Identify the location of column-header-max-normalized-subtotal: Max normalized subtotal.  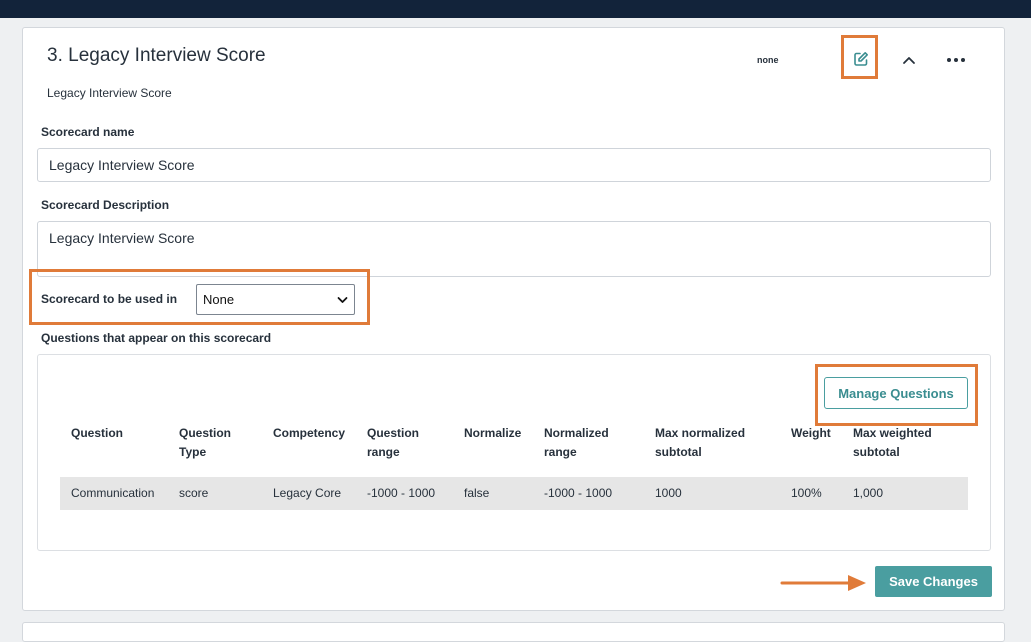
(700, 442).